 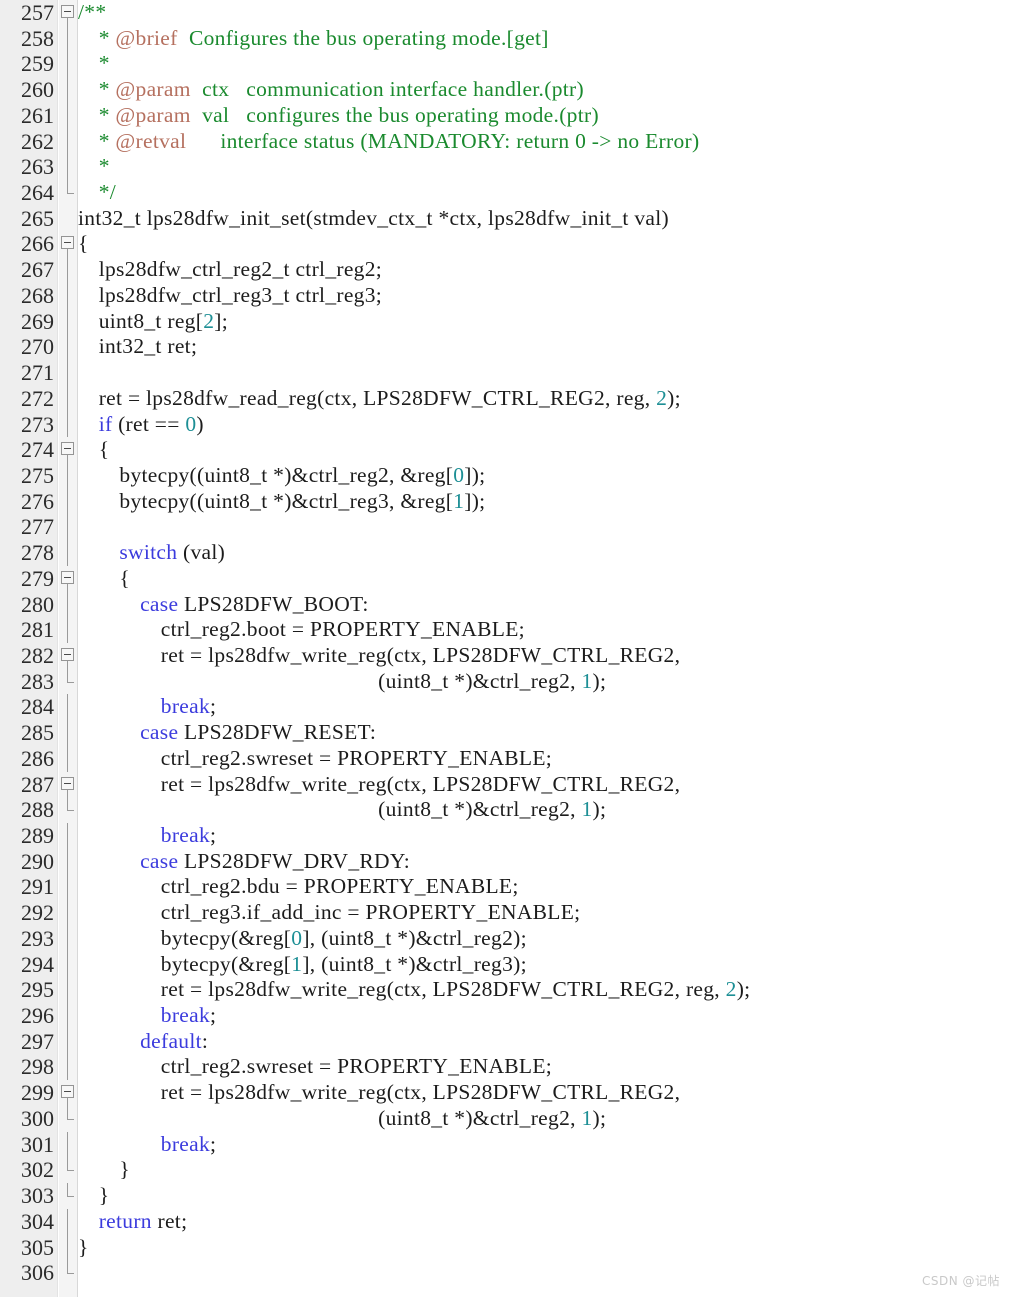 I want to click on code-line: 267 lps28dfw_ctrl_reg2_t ctrl_reg2;, so click(x=506, y=270).